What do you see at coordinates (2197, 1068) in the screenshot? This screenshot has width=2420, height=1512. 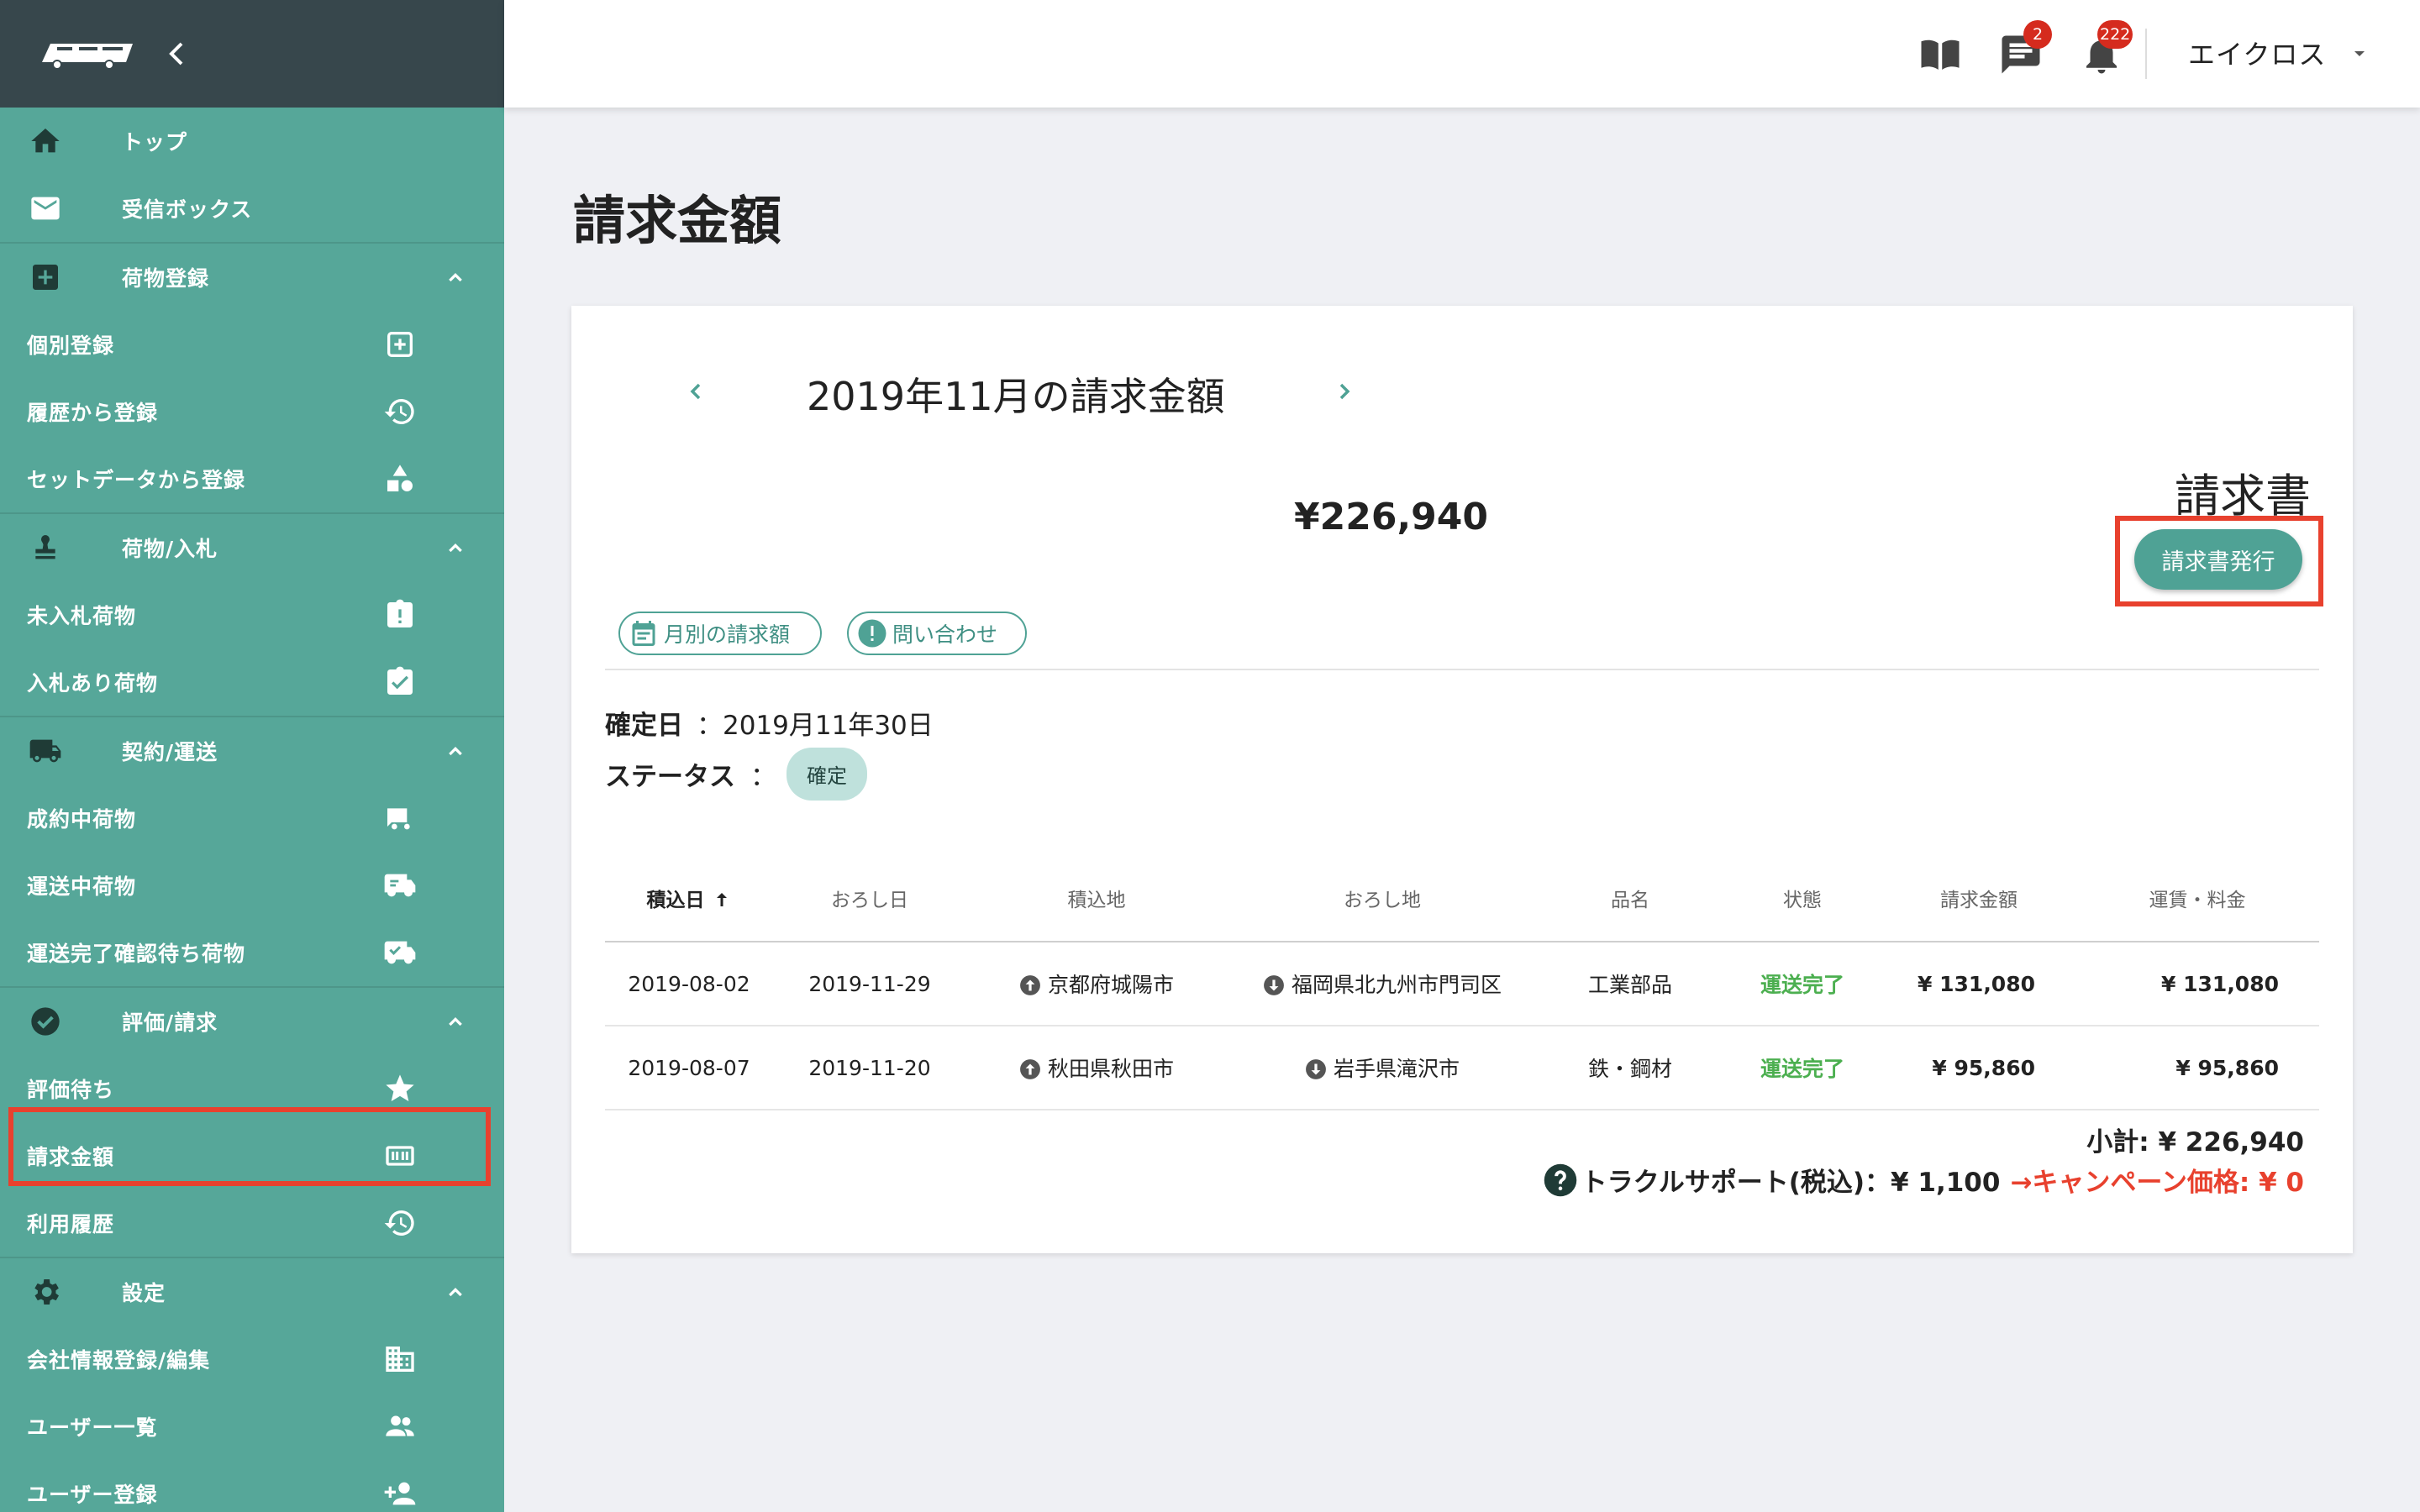 I see `cell-fare: ¥ 95,860` at bounding box center [2197, 1068].